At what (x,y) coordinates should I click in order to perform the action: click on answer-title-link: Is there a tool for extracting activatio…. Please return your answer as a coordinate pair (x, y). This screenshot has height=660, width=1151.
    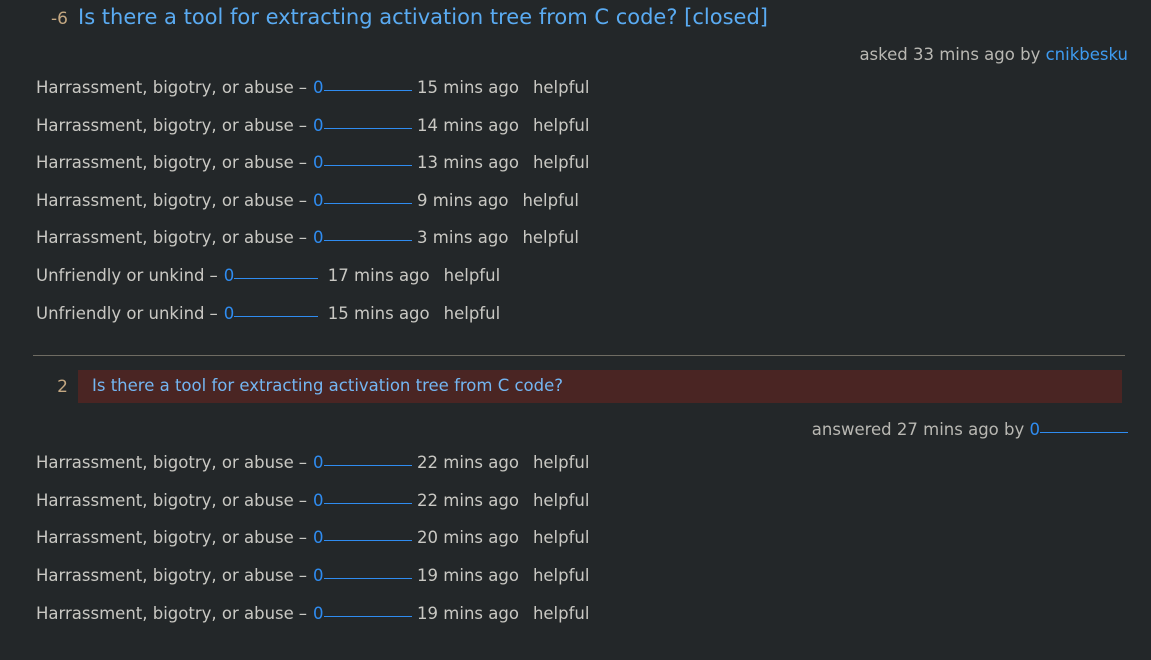
    Looking at the image, I should click on (600, 387).